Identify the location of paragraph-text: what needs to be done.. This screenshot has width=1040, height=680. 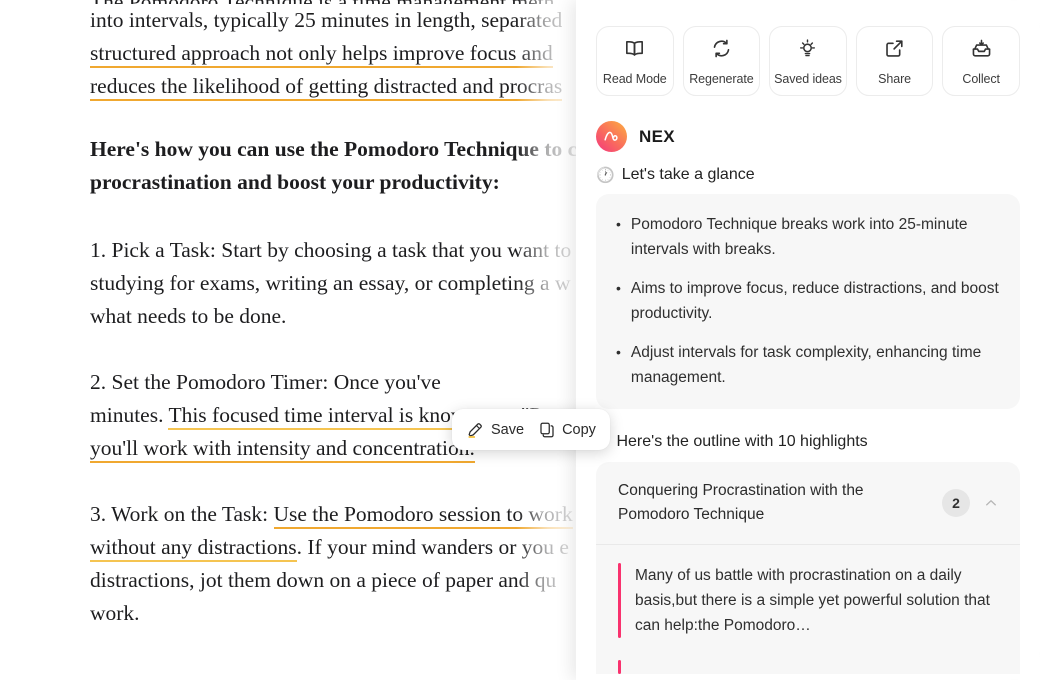
(188, 316).